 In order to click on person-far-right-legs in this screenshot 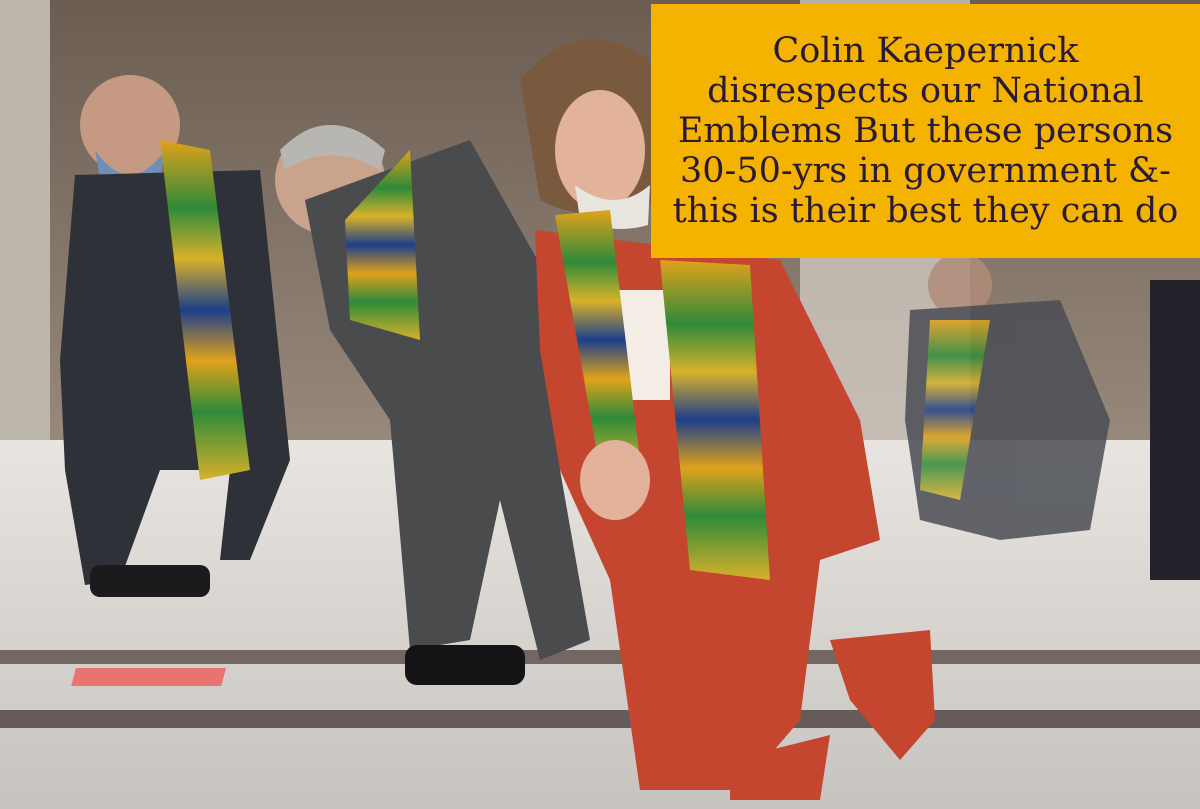, I will do `click(1175, 430)`.